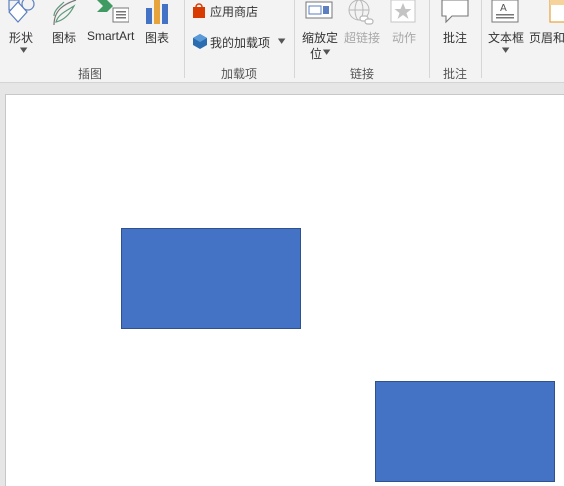  I want to click on svg-text: A, so click(503, 8).